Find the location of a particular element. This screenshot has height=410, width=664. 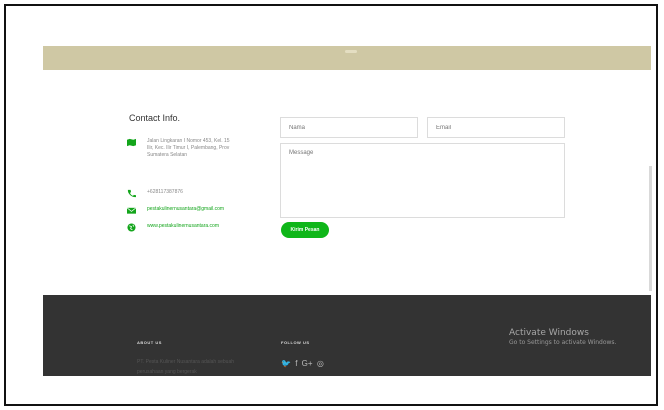

contact-phone: +628117387876 is located at coordinates (165, 192).